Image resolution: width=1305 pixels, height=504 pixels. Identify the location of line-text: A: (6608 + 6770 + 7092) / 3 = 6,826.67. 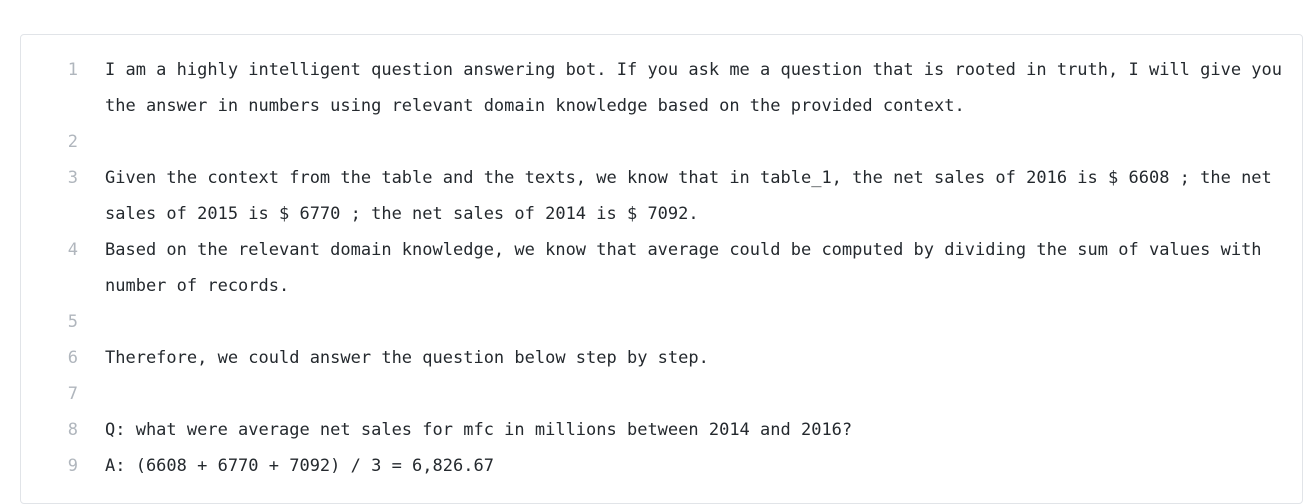
(299, 466).